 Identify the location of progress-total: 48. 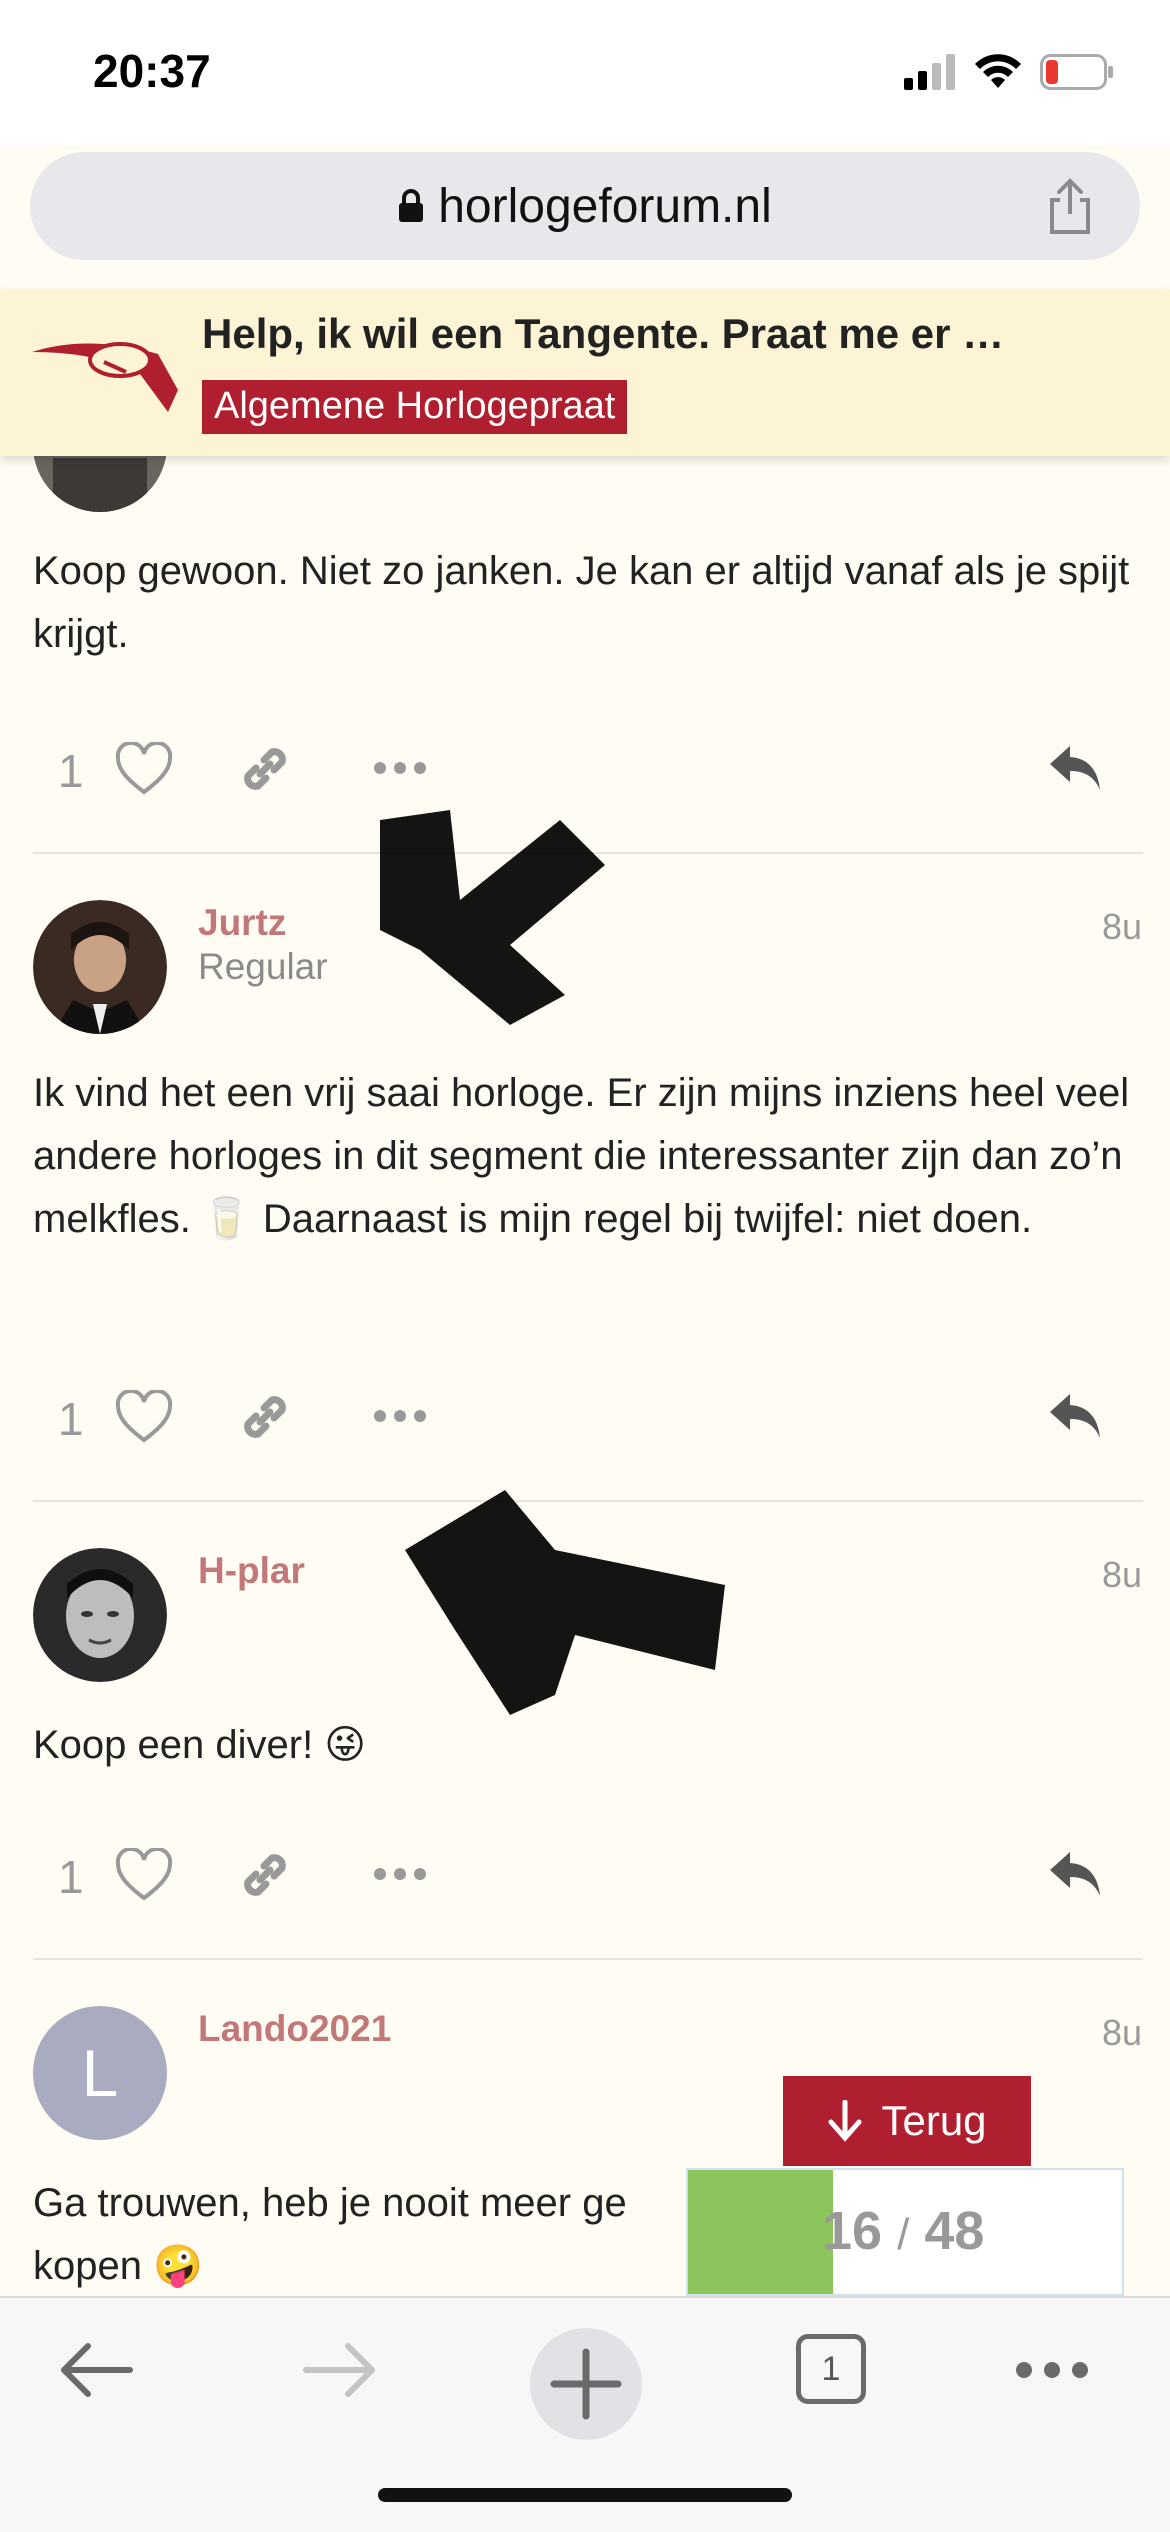
(954, 2231).